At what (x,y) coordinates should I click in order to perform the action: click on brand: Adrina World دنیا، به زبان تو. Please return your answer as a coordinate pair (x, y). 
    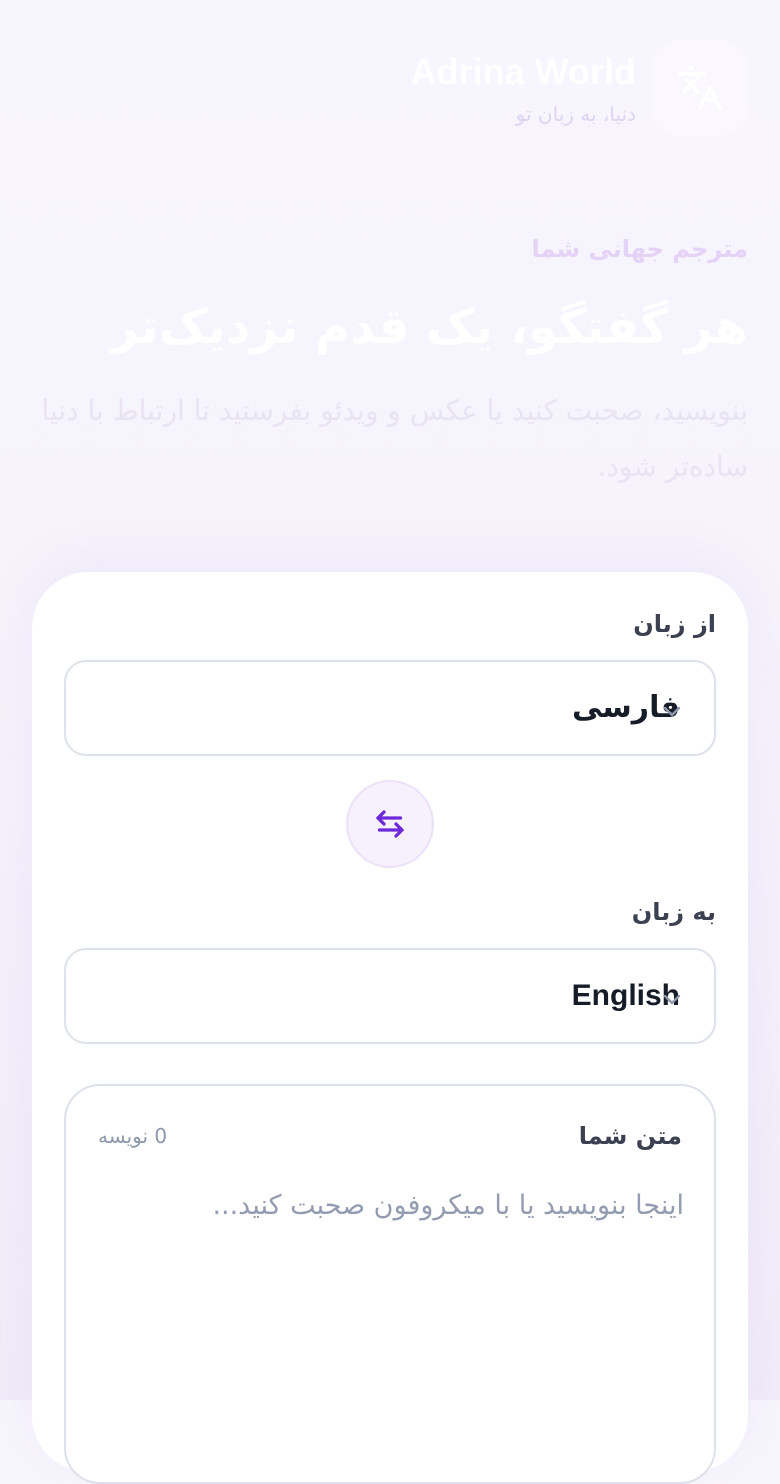
    Looking at the image, I should click on (523, 89).